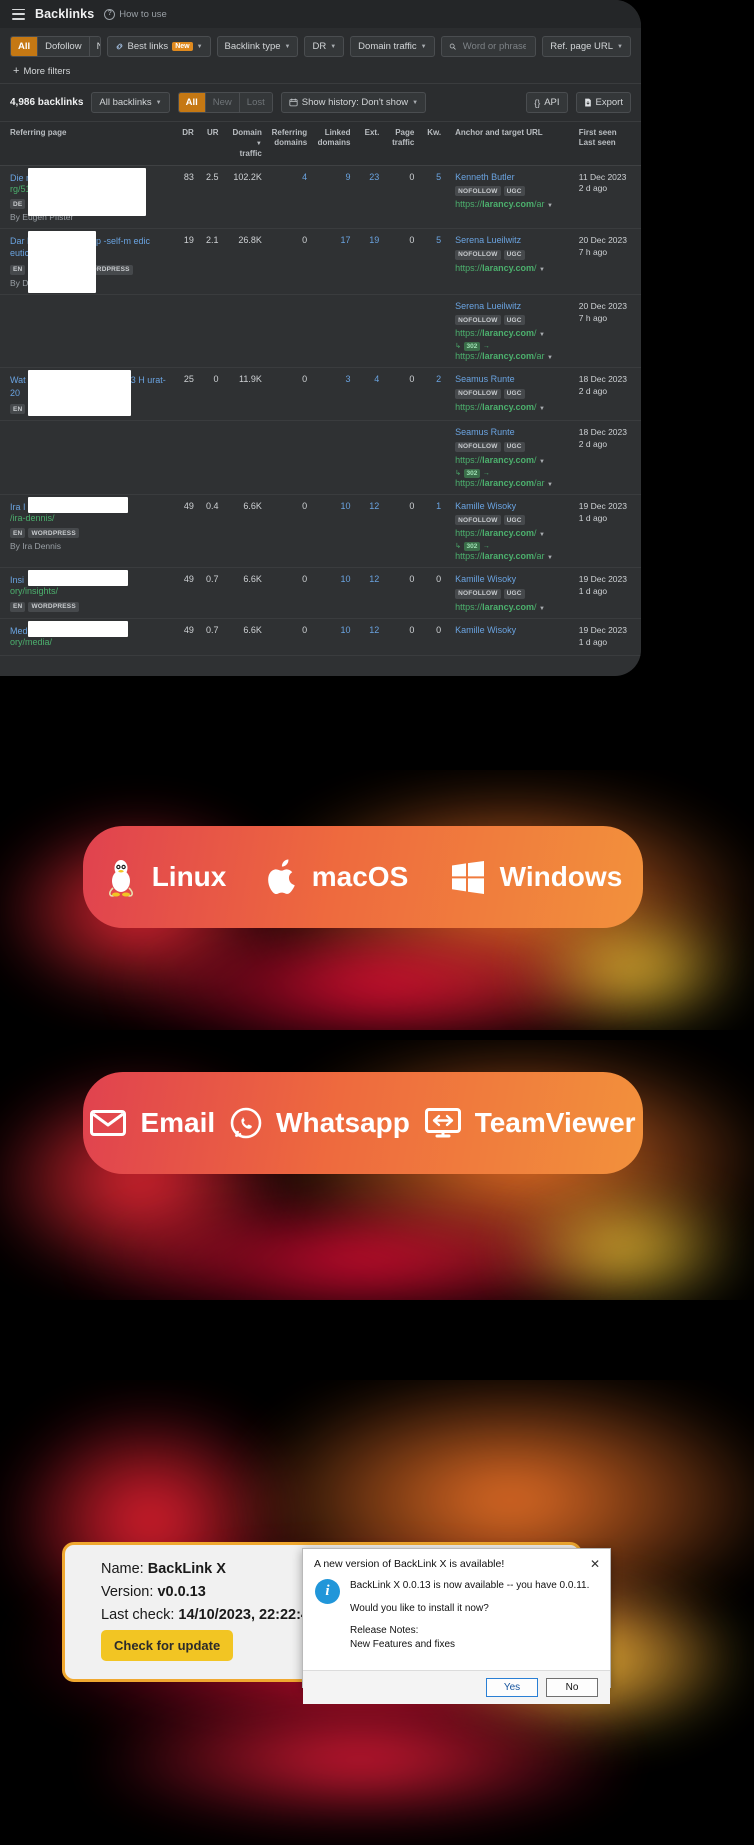  I want to click on status-segmented: All New Lost, so click(225, 102).